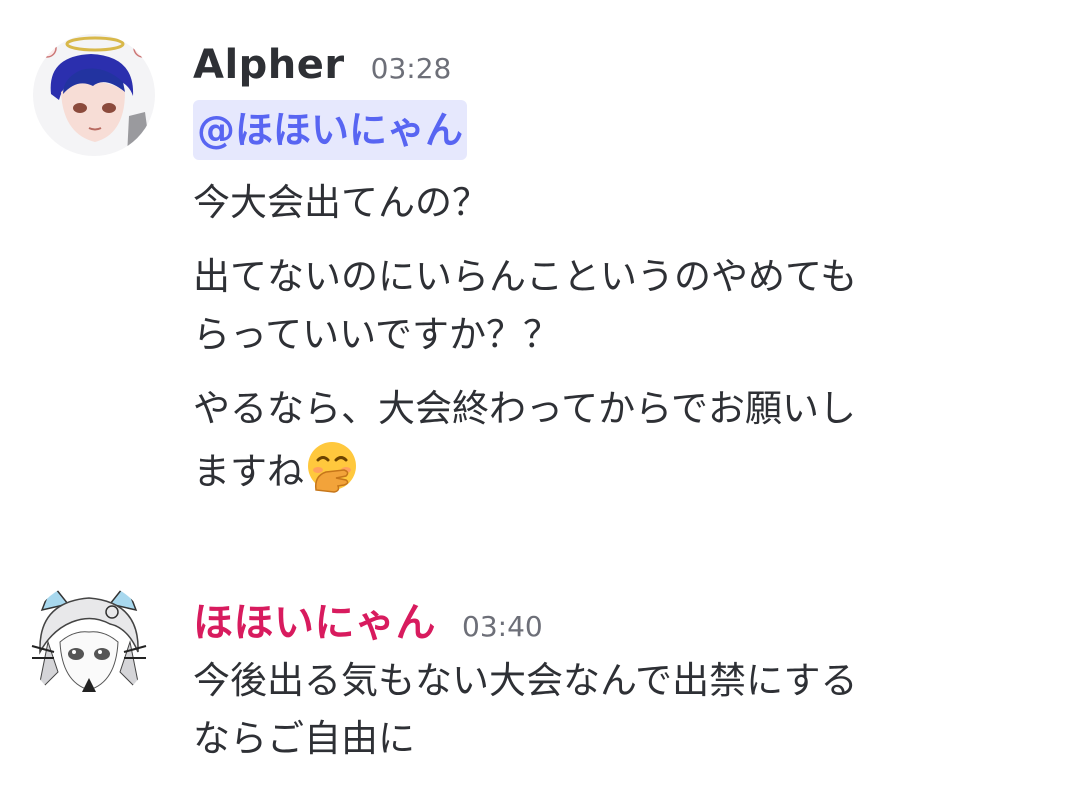 The height and width of the screenshot is (808, 1080). What do you see at coordinates (502, 626) in the screenshot?
I see `timestamp: 03:40` at bounding box center [502, 626].